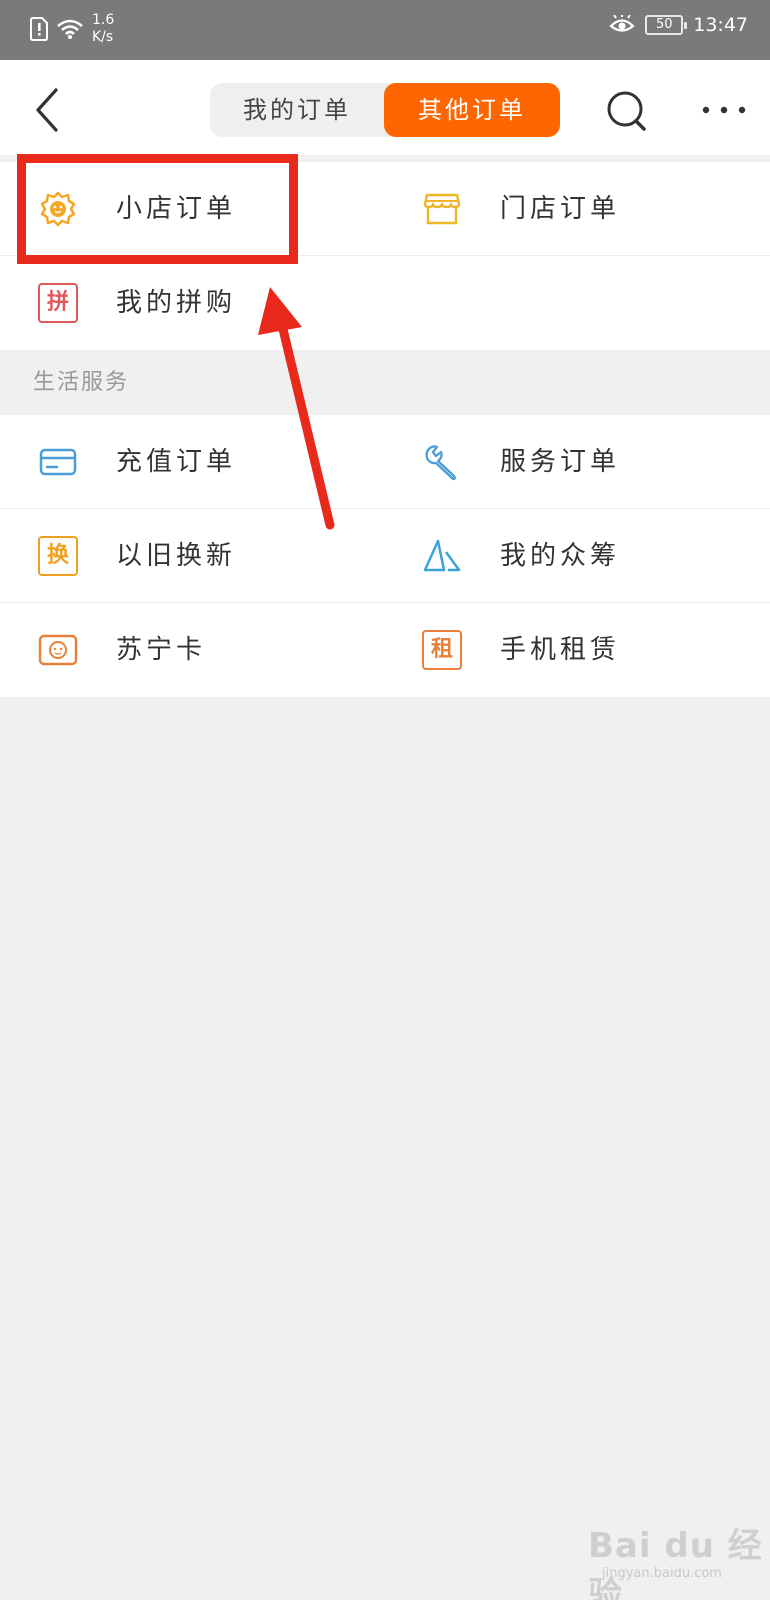 This screenshot has width=770, height=1600. What do you see at coordinates (103, 28) in the screenshot?
I see `network-speed: 1.6 K/s` at bounding box center [103, 28].